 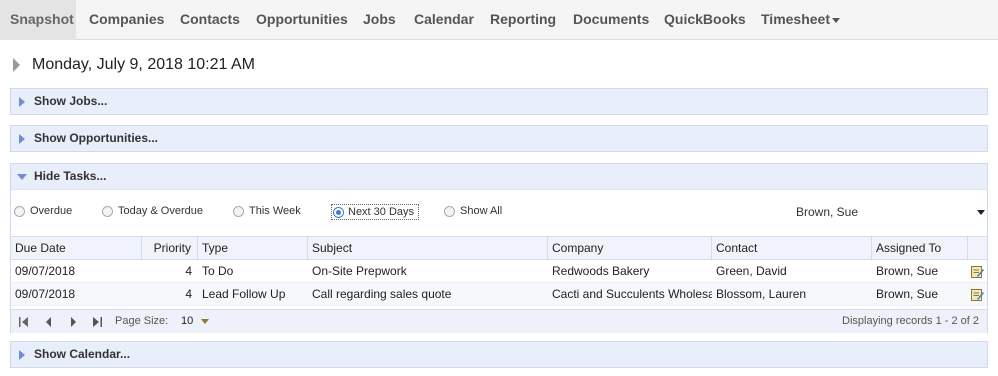 I want to click on col-company: Company, so click(x=630, y=248).